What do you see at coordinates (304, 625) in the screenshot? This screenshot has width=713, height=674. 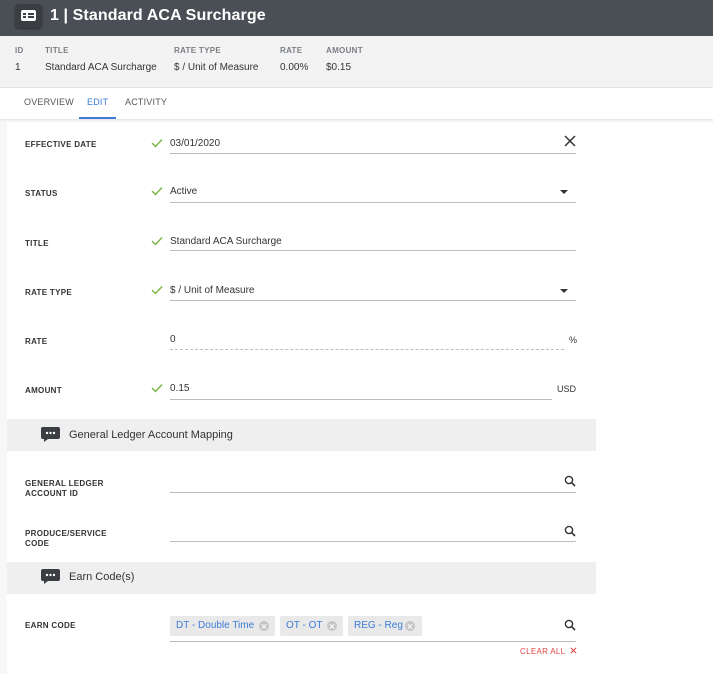 I see `earn-code-chip-label: OT - OT` at bounding box center [304, 625].